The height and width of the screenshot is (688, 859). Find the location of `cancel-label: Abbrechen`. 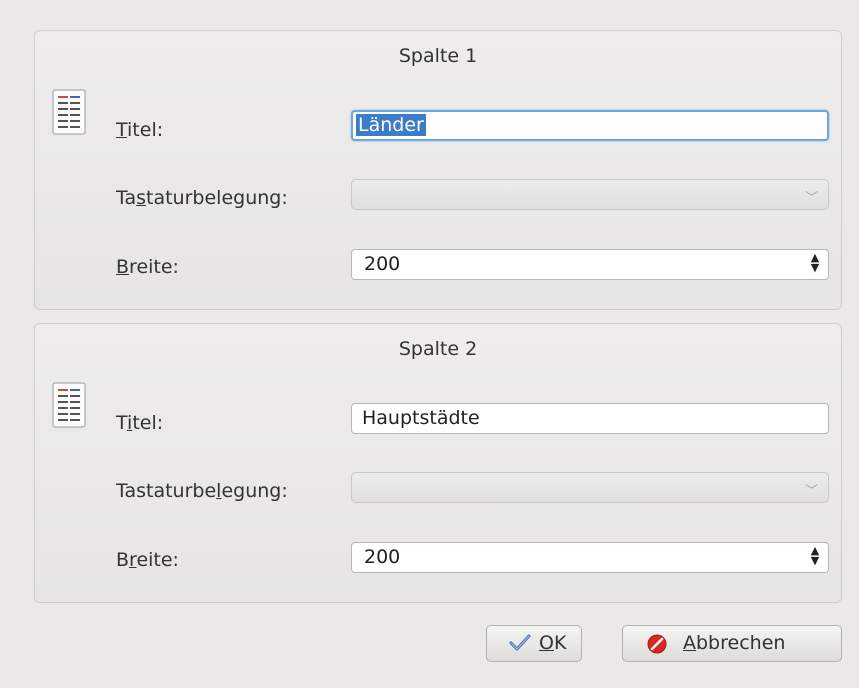

cancel-label: Abbrechen is located at coordinates (734, 643).